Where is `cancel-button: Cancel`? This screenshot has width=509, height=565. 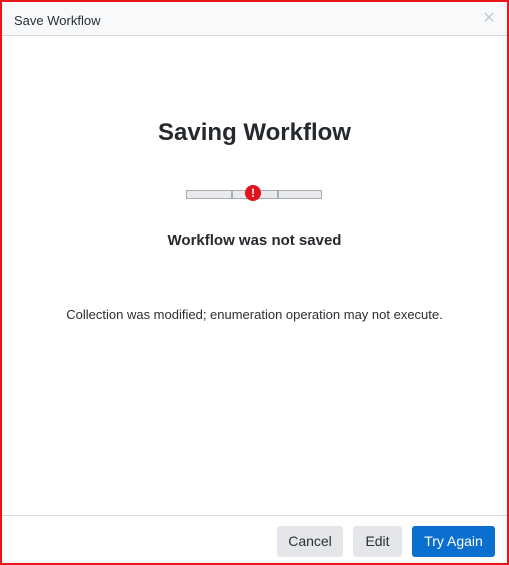 cancel-button: Cancel is located at coordinates (310, 541).